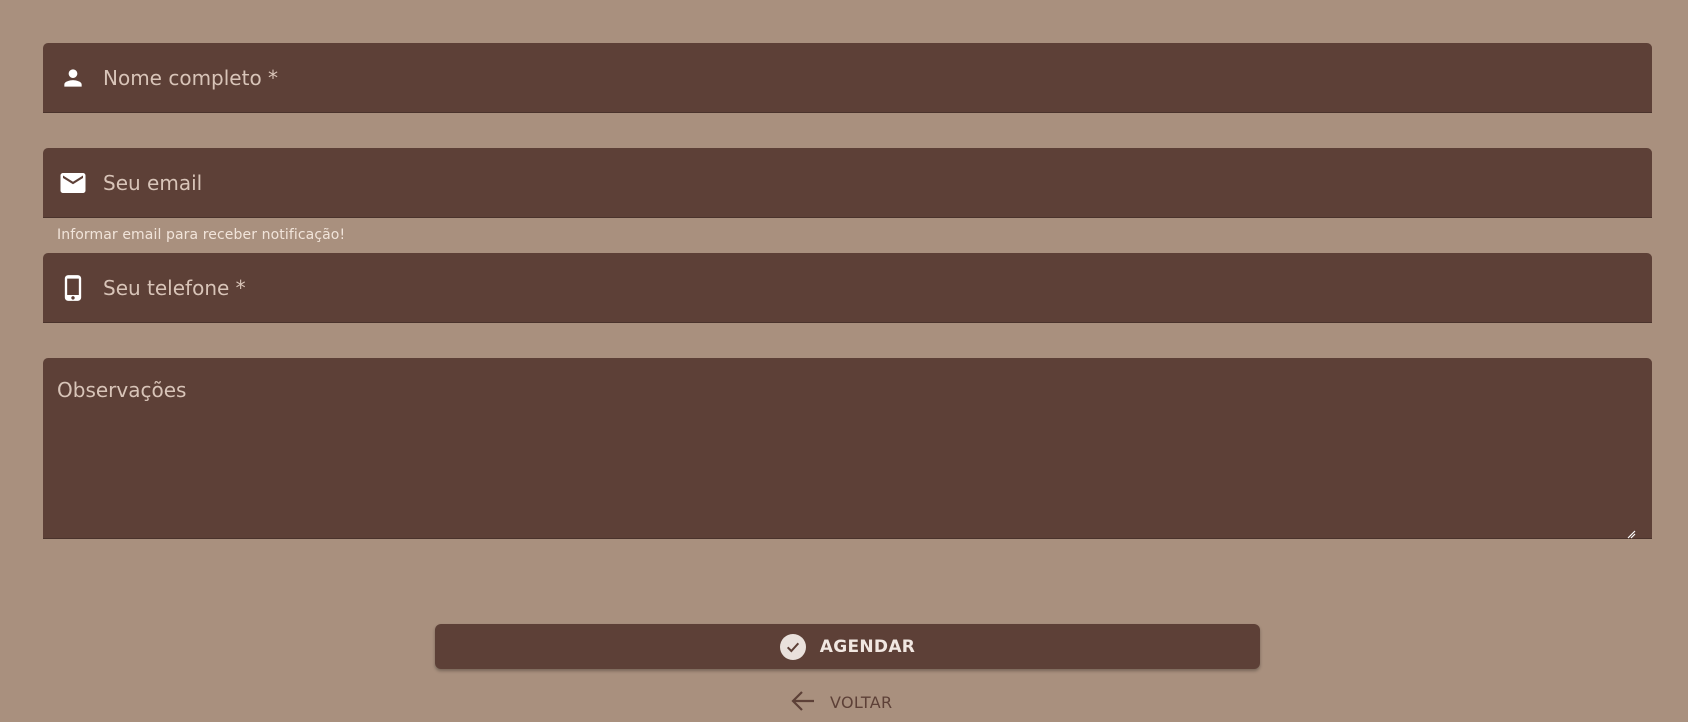 The image size is (1688, 722). What do you see at coordinates (803, 702) in the screenshot?
I see `arrow-left-icon` at bounding box center [803, 702].